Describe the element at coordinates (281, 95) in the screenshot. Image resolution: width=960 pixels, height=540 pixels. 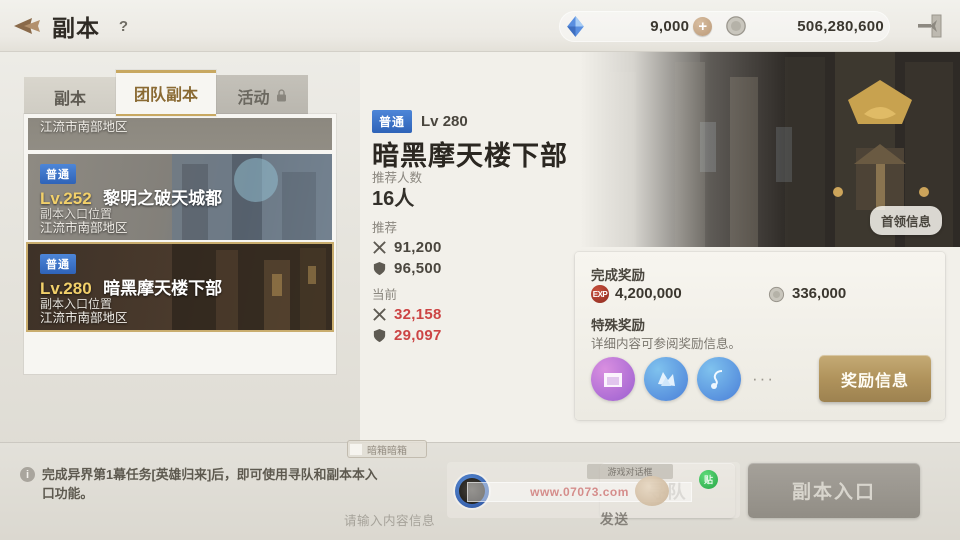
I see `lock-icon` at that location.